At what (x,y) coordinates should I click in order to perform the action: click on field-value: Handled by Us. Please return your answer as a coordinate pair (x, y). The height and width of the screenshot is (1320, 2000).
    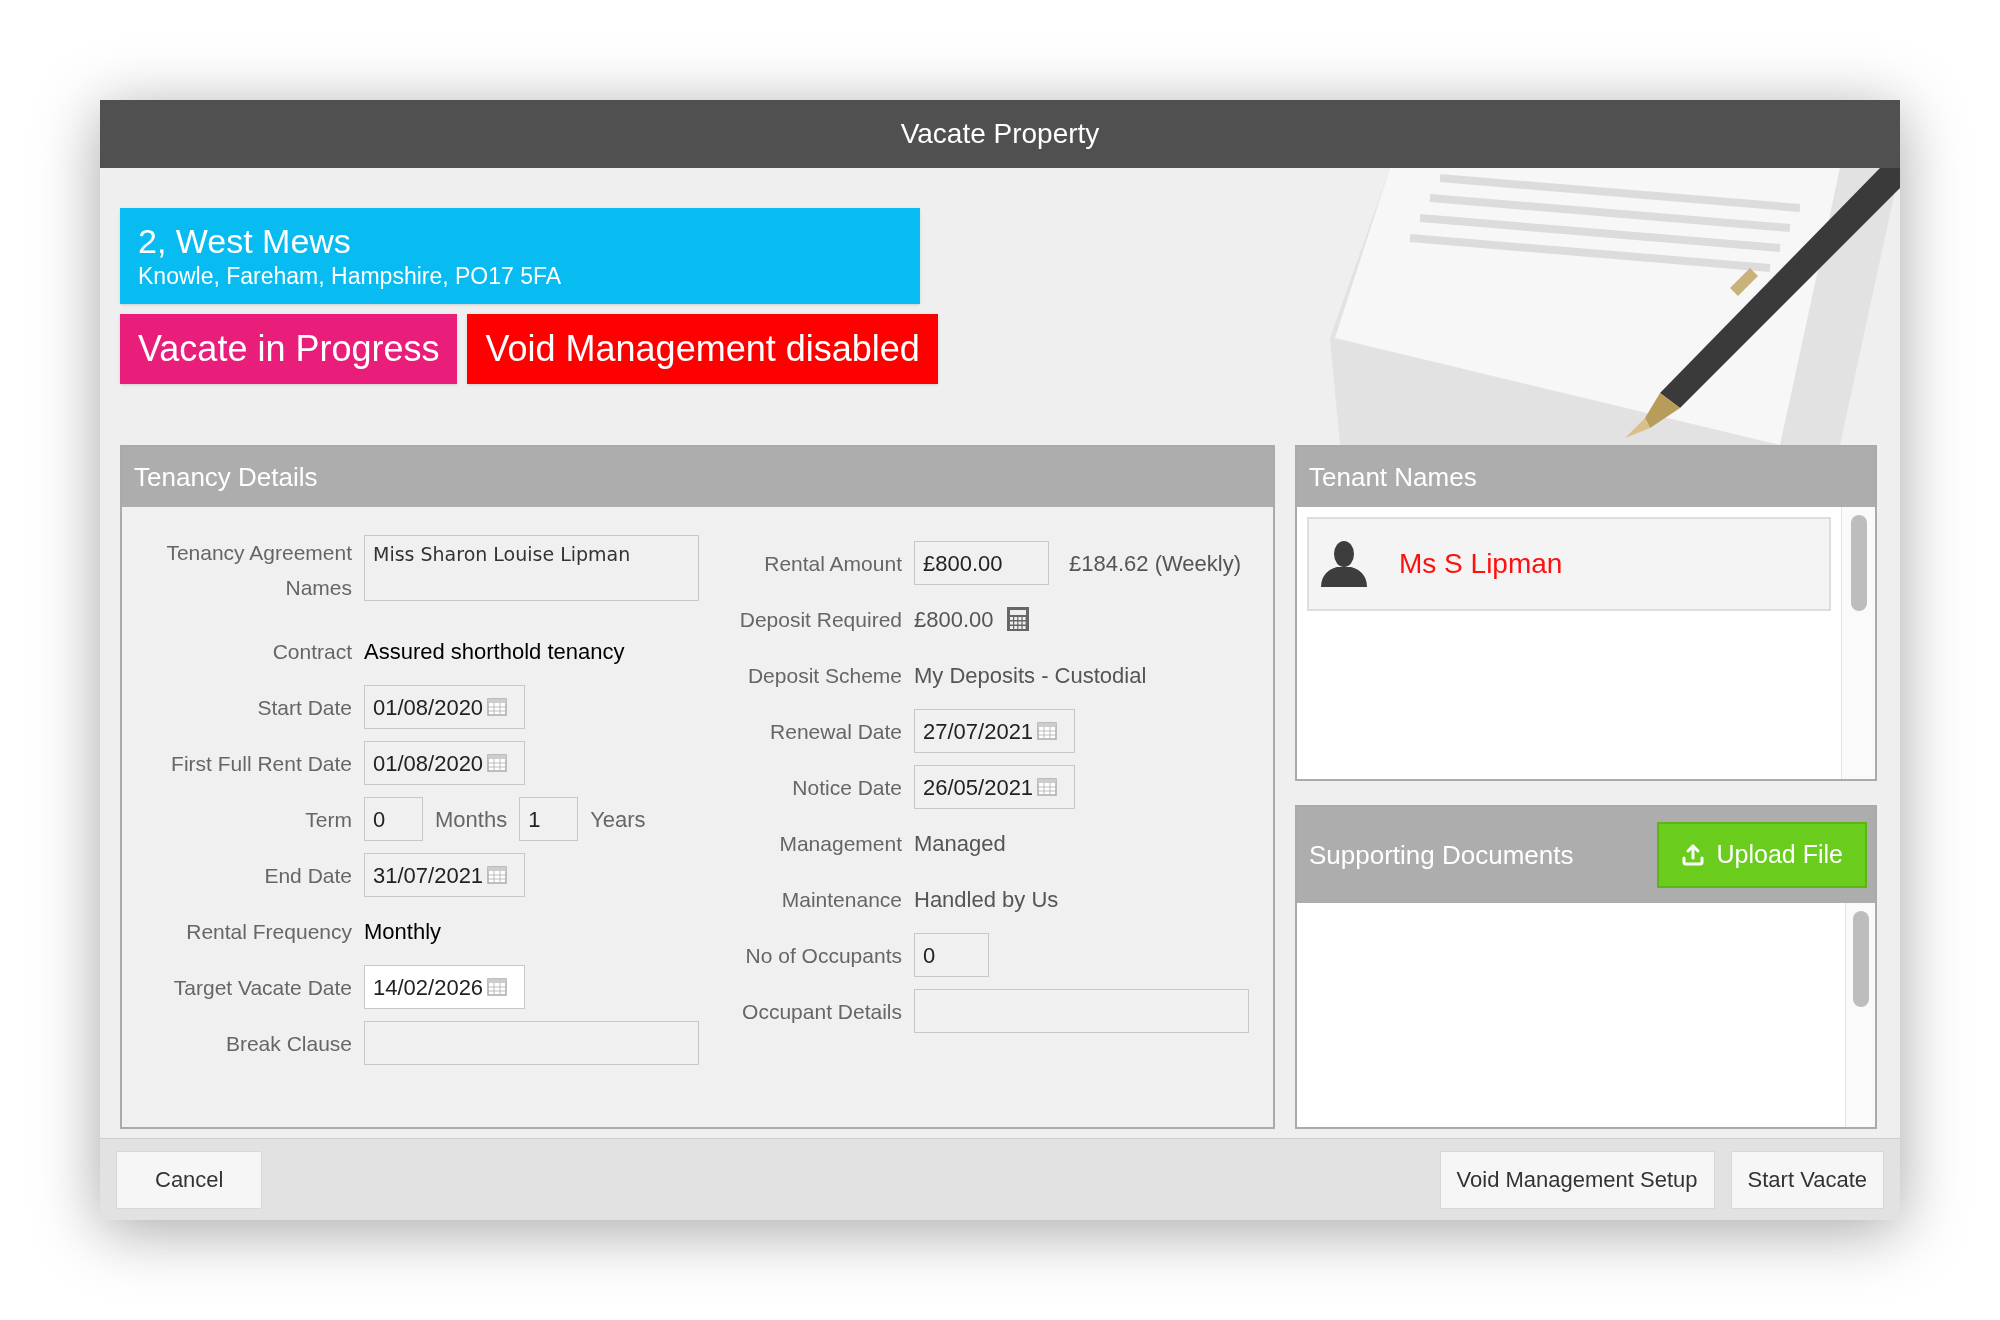
    Looking at the image, I should click on (986, 899).